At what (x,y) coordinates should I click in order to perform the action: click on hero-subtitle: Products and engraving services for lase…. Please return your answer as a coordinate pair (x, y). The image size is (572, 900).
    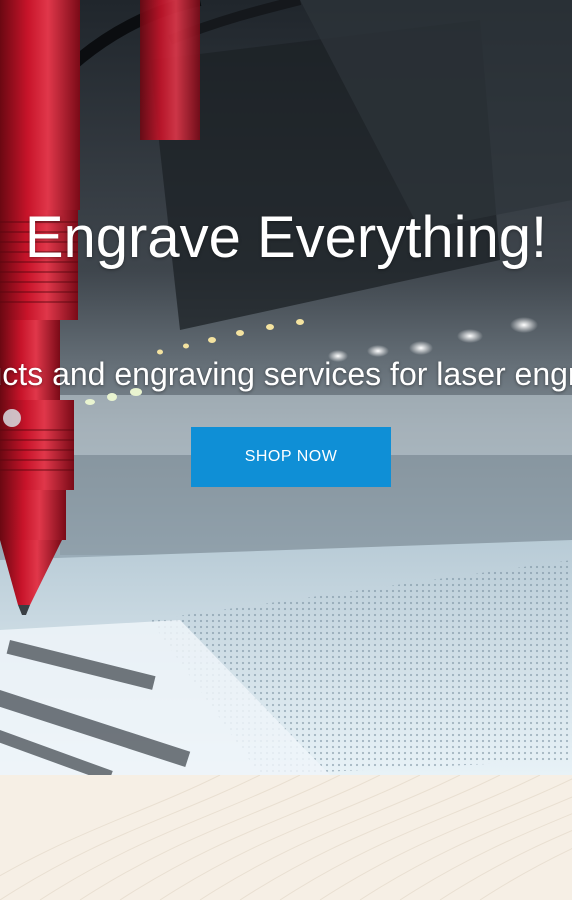
    Looking at the image, I should click on (286, 374).